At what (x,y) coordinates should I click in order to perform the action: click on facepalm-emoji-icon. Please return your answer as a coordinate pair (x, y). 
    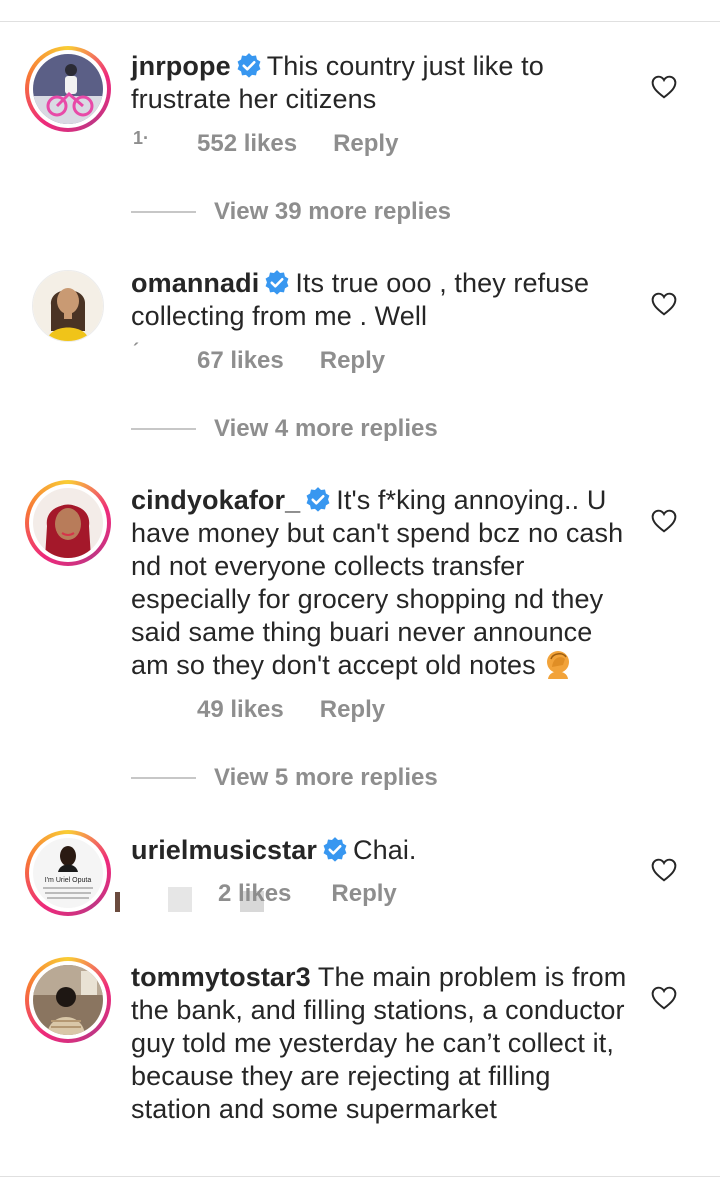
    Looking at the image, I should click on (558, 665).